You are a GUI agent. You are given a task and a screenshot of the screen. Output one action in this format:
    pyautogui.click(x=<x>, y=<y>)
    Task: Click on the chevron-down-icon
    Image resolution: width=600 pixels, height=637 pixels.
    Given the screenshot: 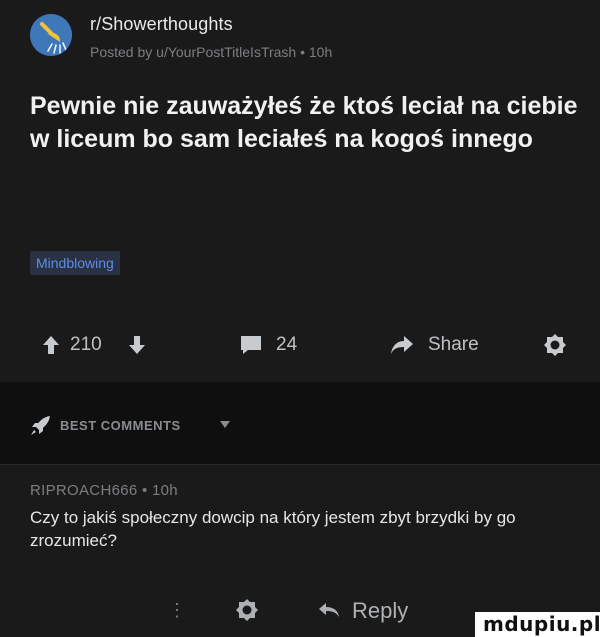 What is the action you would take?
    pyautogui.click(x=225, y=424)
    